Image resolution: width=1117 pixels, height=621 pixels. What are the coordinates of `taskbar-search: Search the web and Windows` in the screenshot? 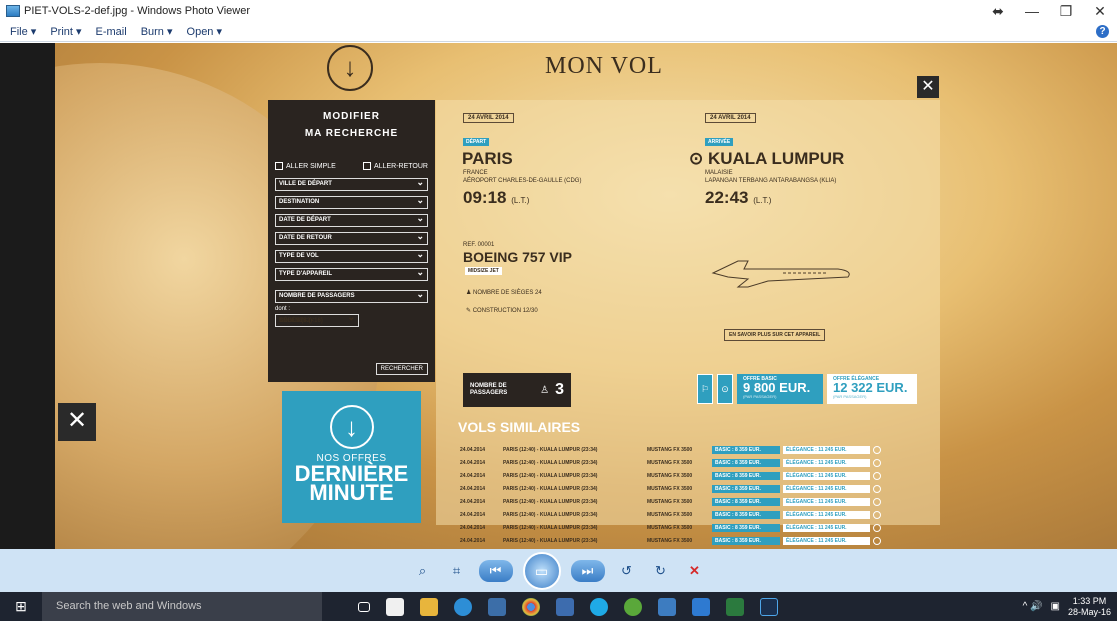 It's located at (182, 606).